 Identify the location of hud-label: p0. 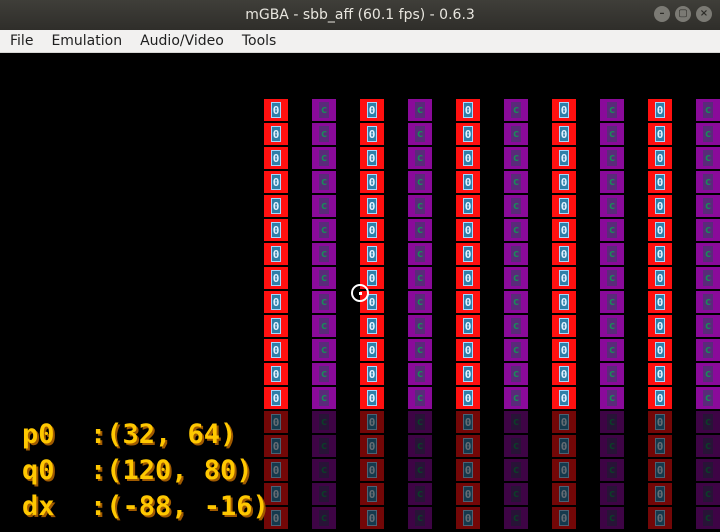
(38, 434).